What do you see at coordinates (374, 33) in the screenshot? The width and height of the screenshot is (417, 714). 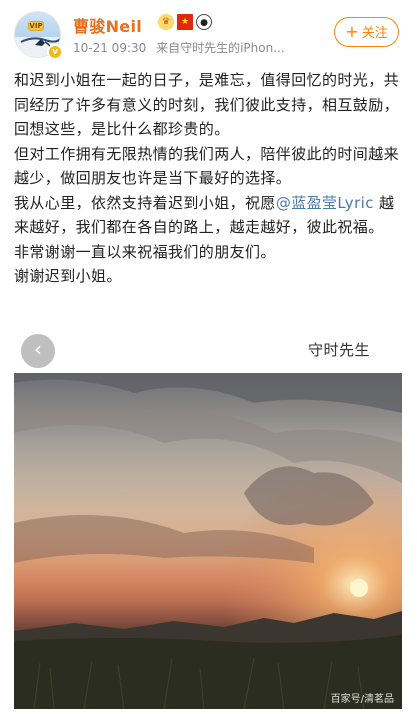 I see `follow-label: 关注` at bounding box center [374, 33].